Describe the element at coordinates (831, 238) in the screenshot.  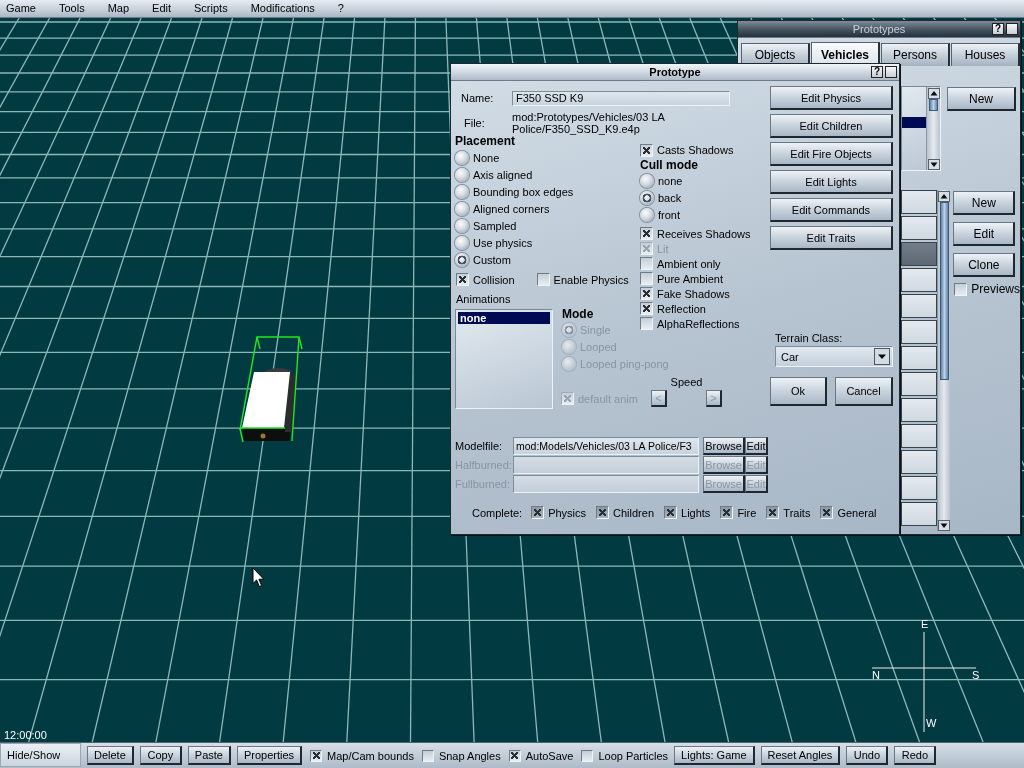
I see `edit-button: Edit Traits` at that location.